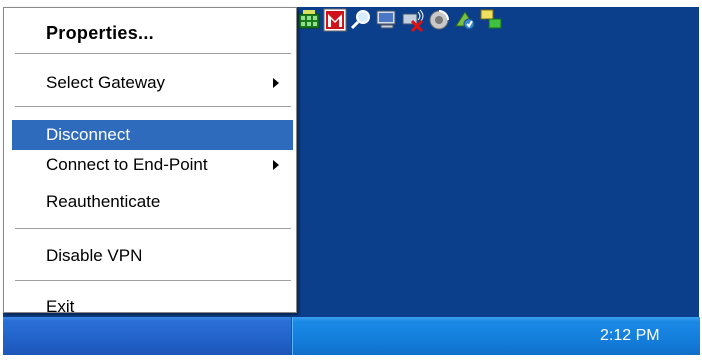 Image resolution: width=702 pixels, height=360 pixels. What do you see at coordinates (387, 20) in the screenshot?
I see `monitor-icon` at bounding box center [387, 20].